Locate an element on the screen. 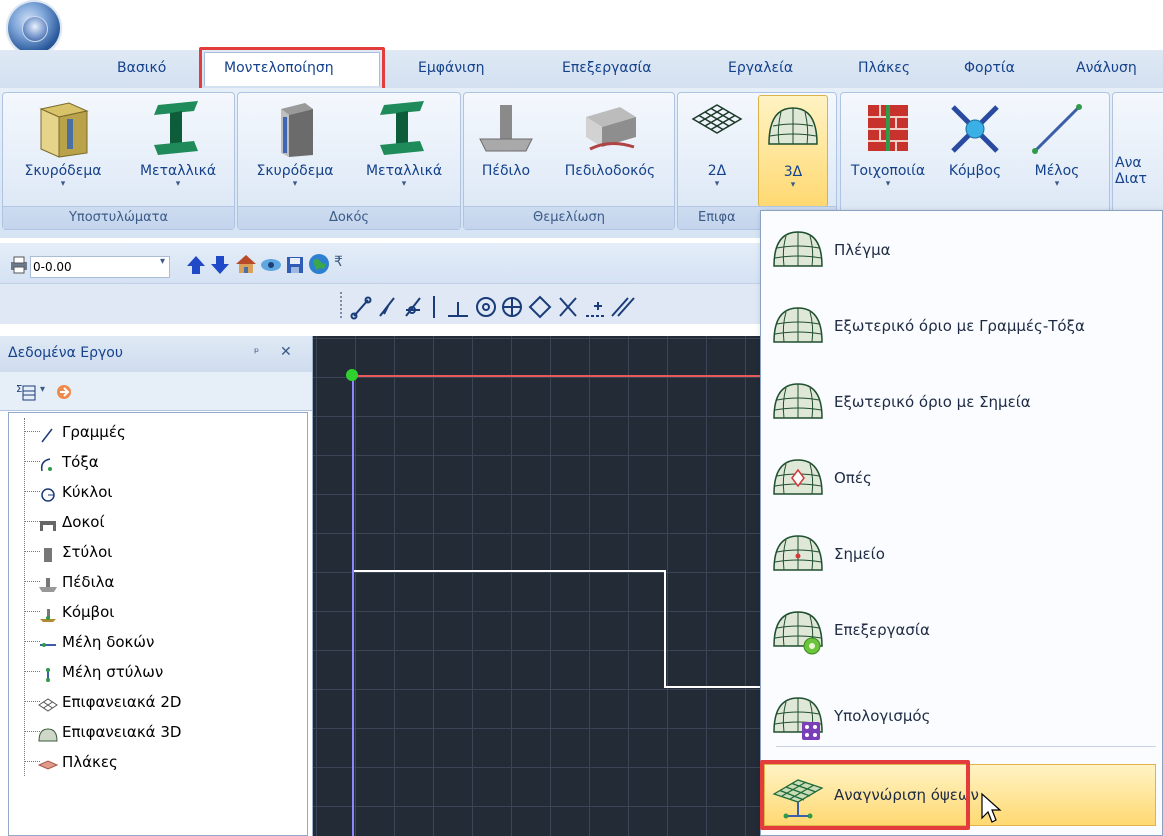  tab-view: Εμφάνιση is located at coordinates (451, 68).